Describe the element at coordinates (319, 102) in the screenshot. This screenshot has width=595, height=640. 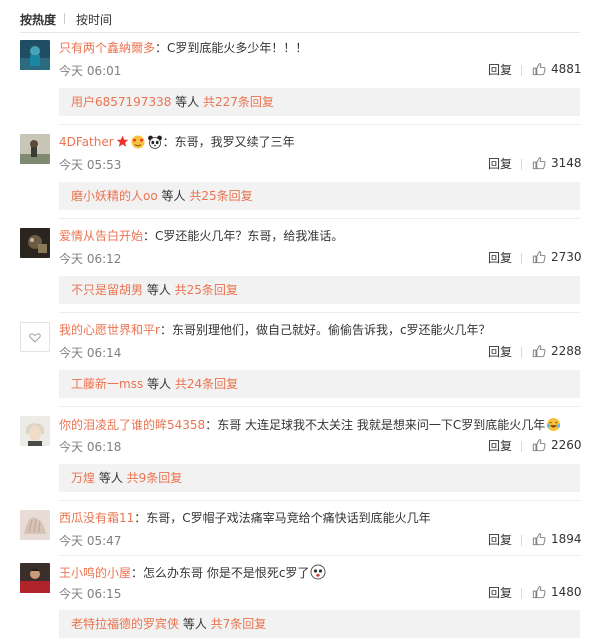
I see `reply-summary: 用户6857197338 等人 共227条回复` at that location.